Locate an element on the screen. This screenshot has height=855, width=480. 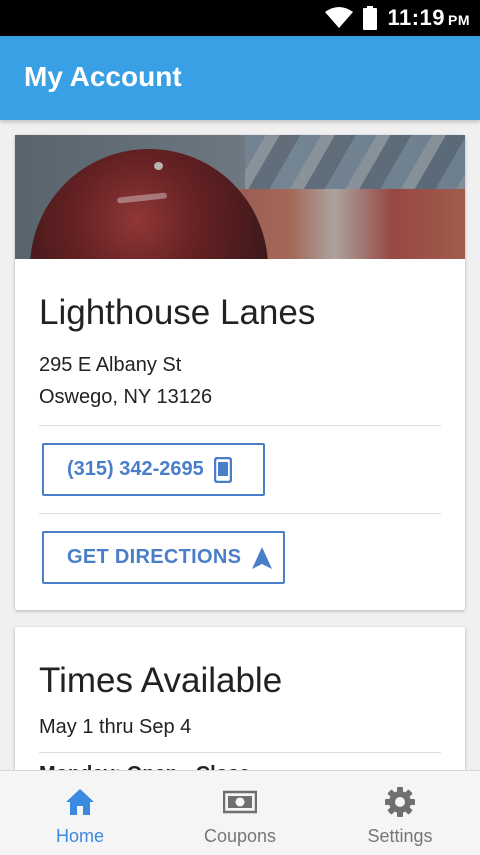
mobile-phone-icon is located at coordinates (222, 469).